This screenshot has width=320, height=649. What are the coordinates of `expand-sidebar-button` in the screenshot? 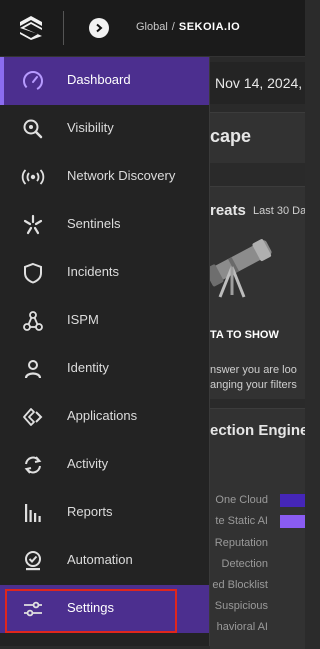 It's located at (99, 28).